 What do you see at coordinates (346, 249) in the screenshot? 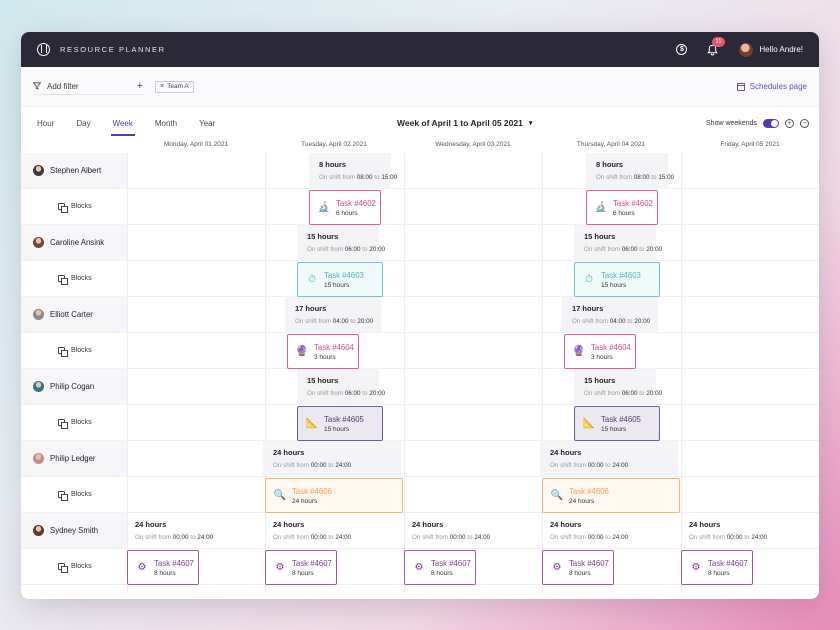
I see `shift-range: On shift from 06:00 to 20:00` at bounding box center [346, 249].